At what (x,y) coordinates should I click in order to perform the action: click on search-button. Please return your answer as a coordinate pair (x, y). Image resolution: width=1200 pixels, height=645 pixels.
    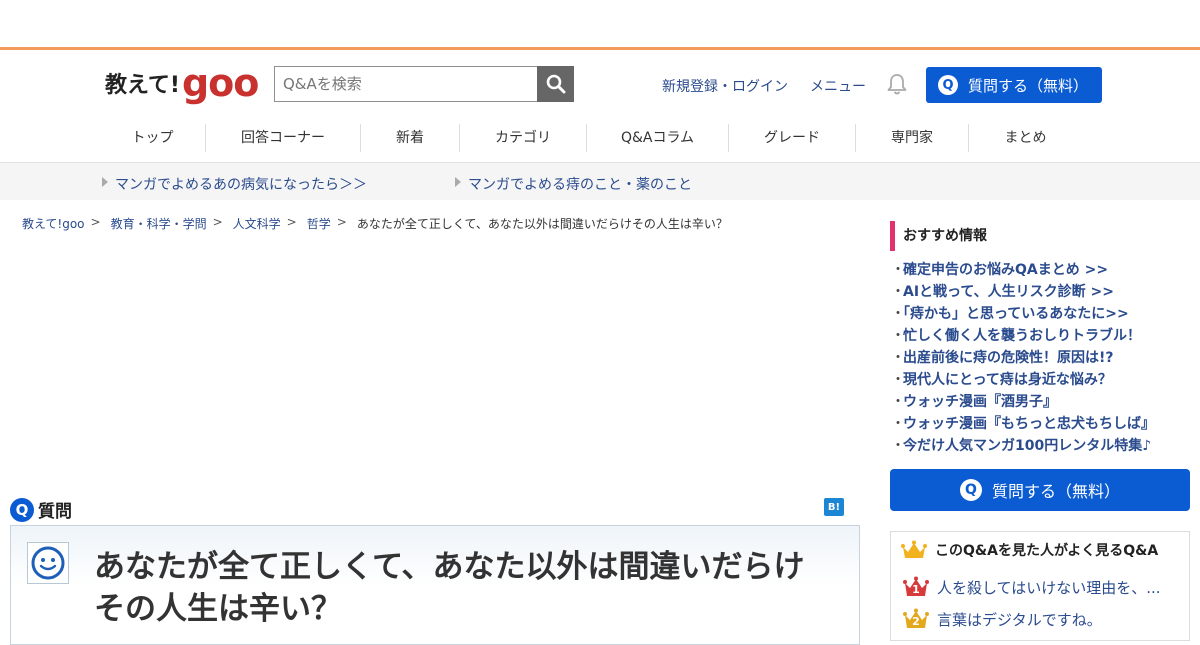
    Looking at the image, I should click on (555, 84).